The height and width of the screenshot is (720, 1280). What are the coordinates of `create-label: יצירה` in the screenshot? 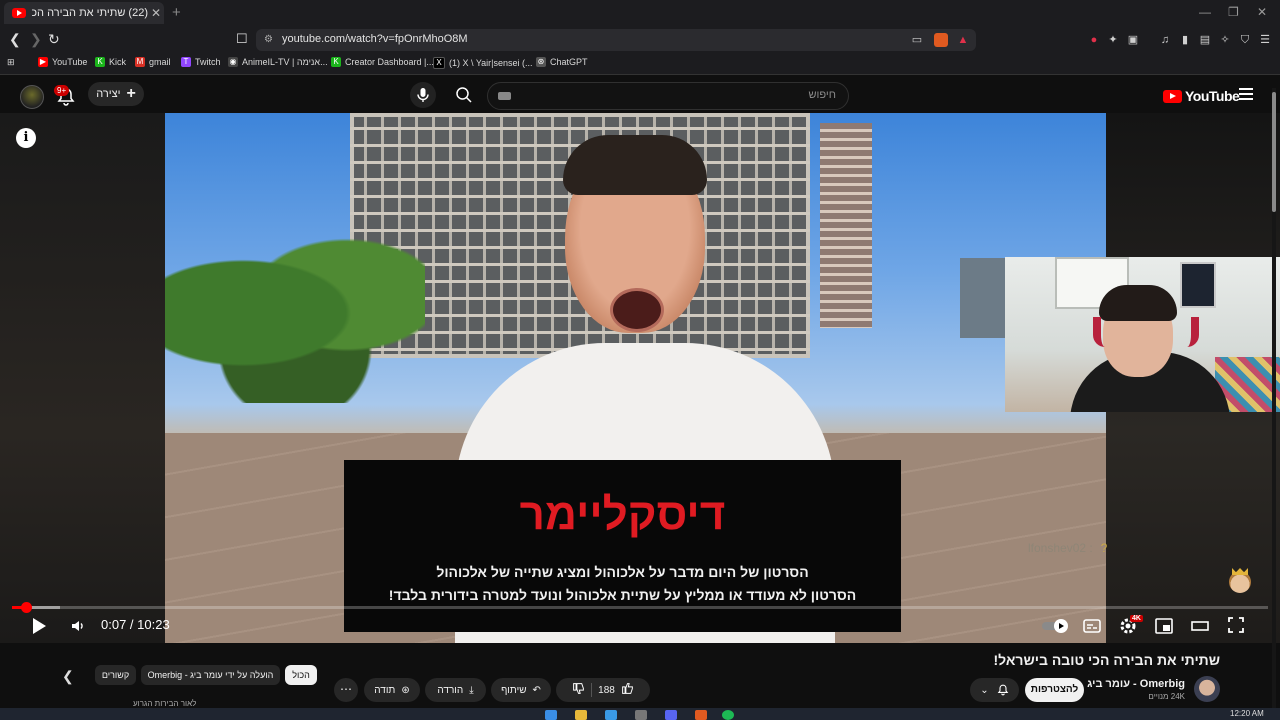 It's located at (108, 94).